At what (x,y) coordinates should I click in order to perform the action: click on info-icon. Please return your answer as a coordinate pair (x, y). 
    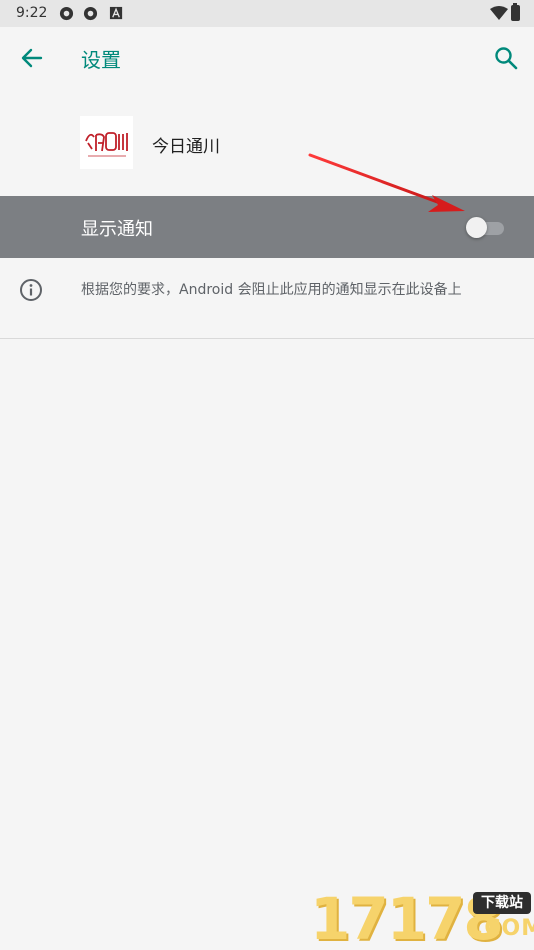
    Looking at the image, I should click on (31, 290).